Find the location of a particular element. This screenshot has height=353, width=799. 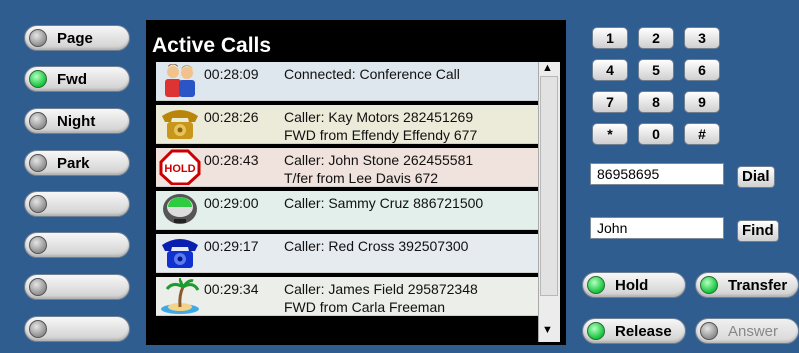

release-button-label: Release is located at coordinates (643, 331).